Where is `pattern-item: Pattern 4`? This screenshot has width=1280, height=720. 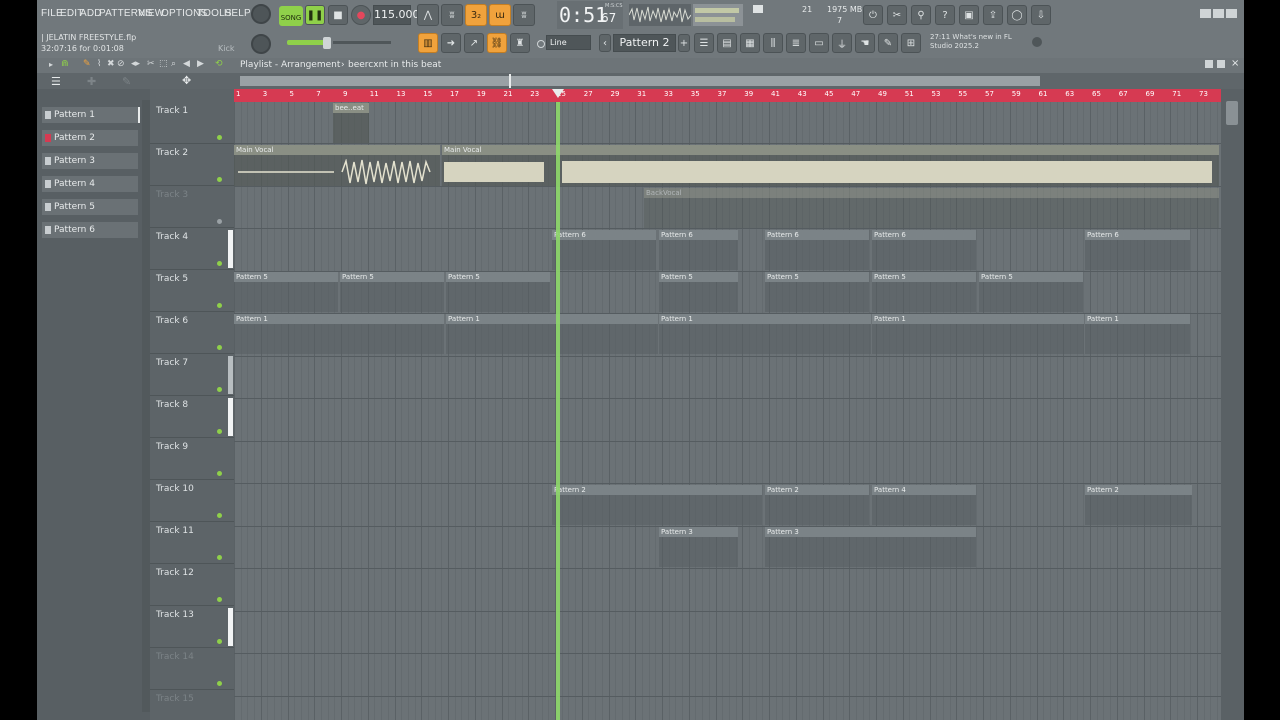
pattern-item: Pattern 4 is located at coordinates (90, 184).